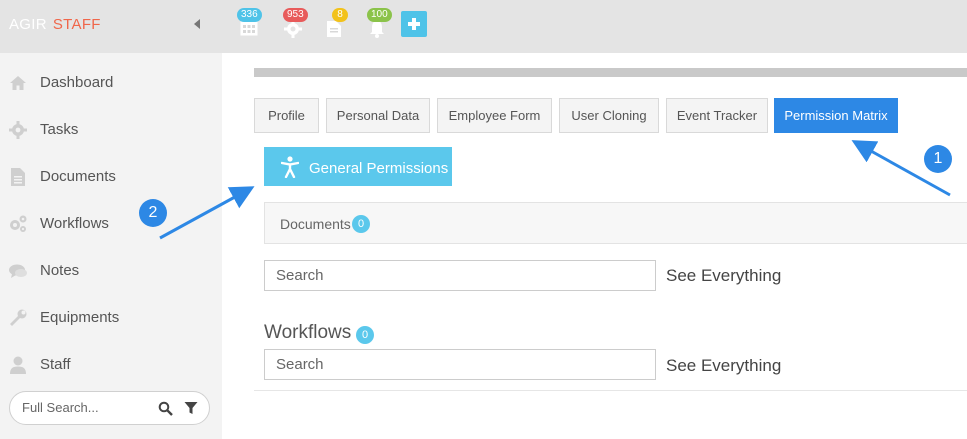 This screenshot has width=967, height=439. Describe the element at coordinates (55, 364) in the screenshot. I see `sidebar-item-label: Staff` at that location.